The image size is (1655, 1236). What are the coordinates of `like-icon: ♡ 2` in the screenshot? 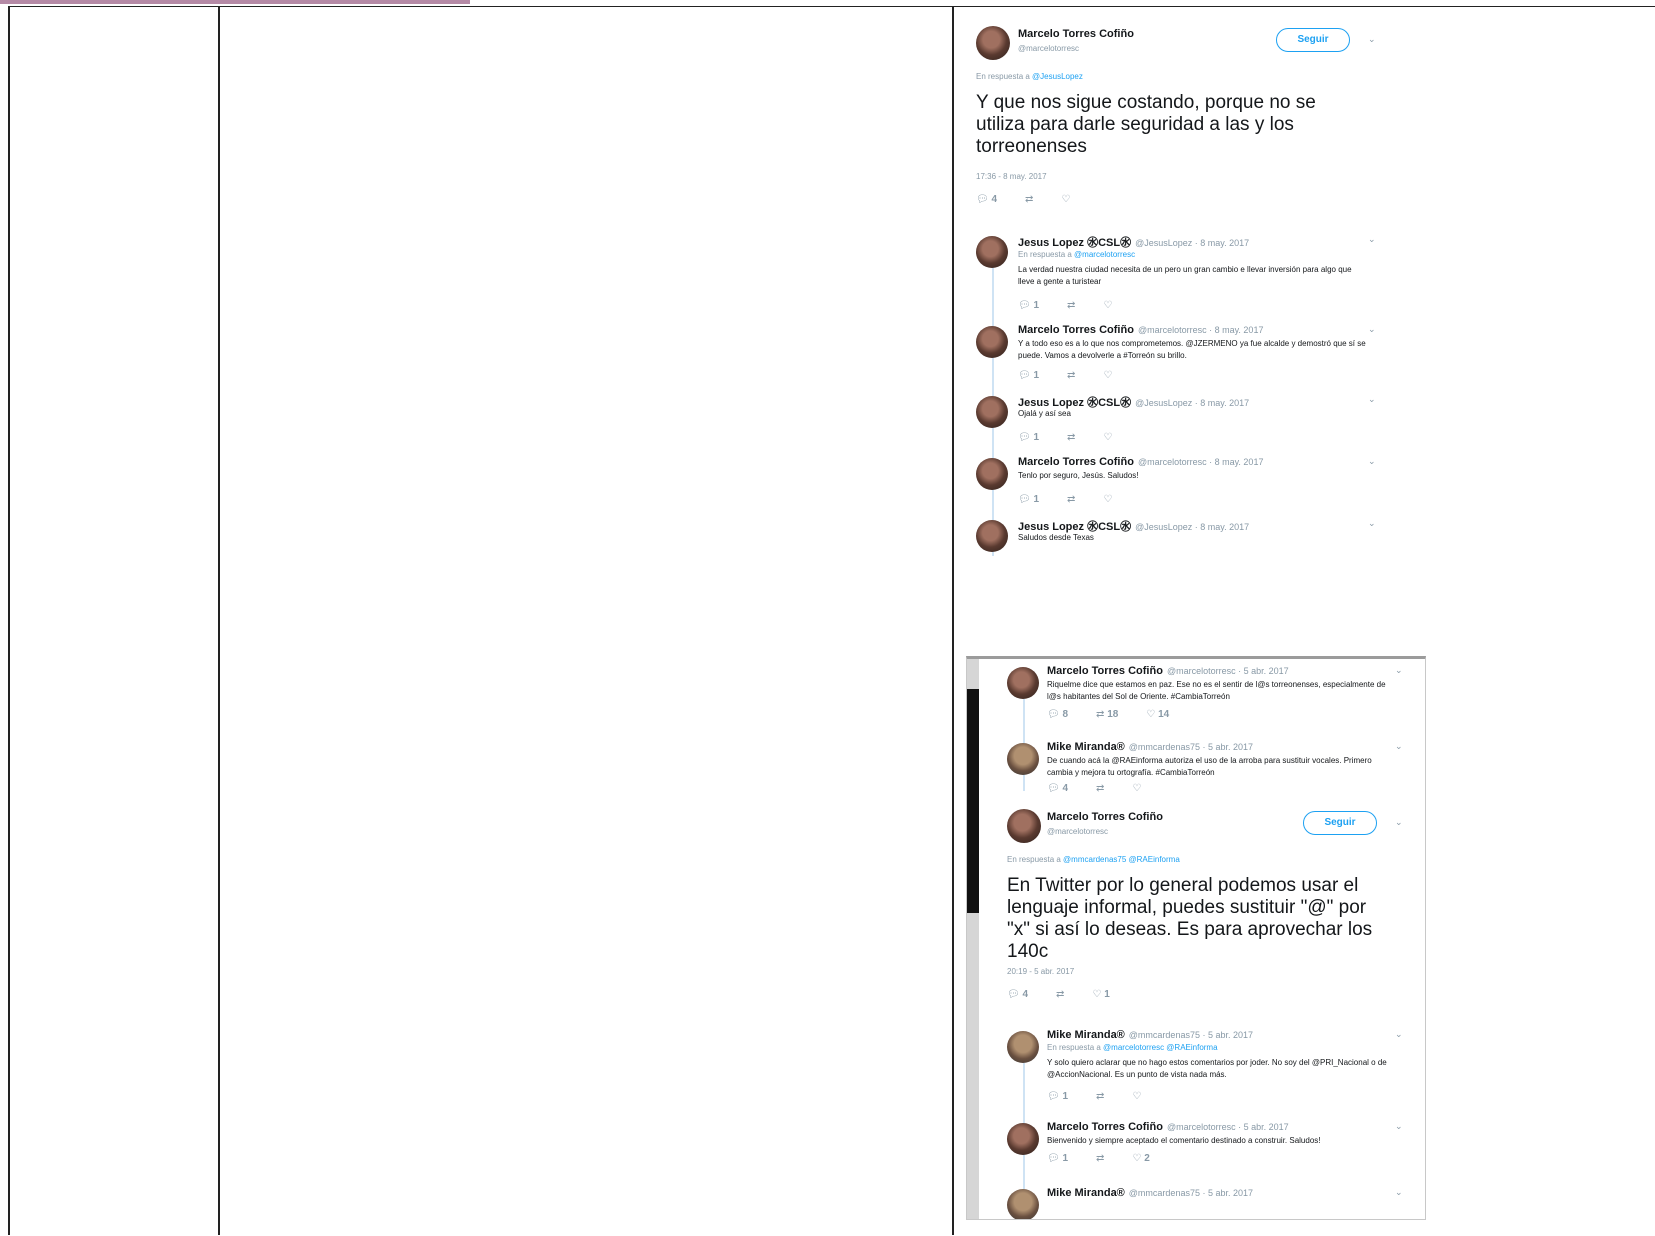 It's located at (1140, 1158).